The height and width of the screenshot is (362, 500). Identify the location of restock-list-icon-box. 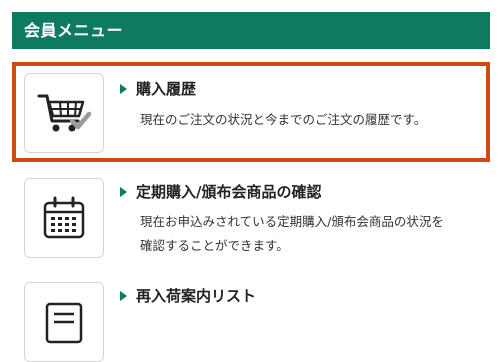
(64, 322).